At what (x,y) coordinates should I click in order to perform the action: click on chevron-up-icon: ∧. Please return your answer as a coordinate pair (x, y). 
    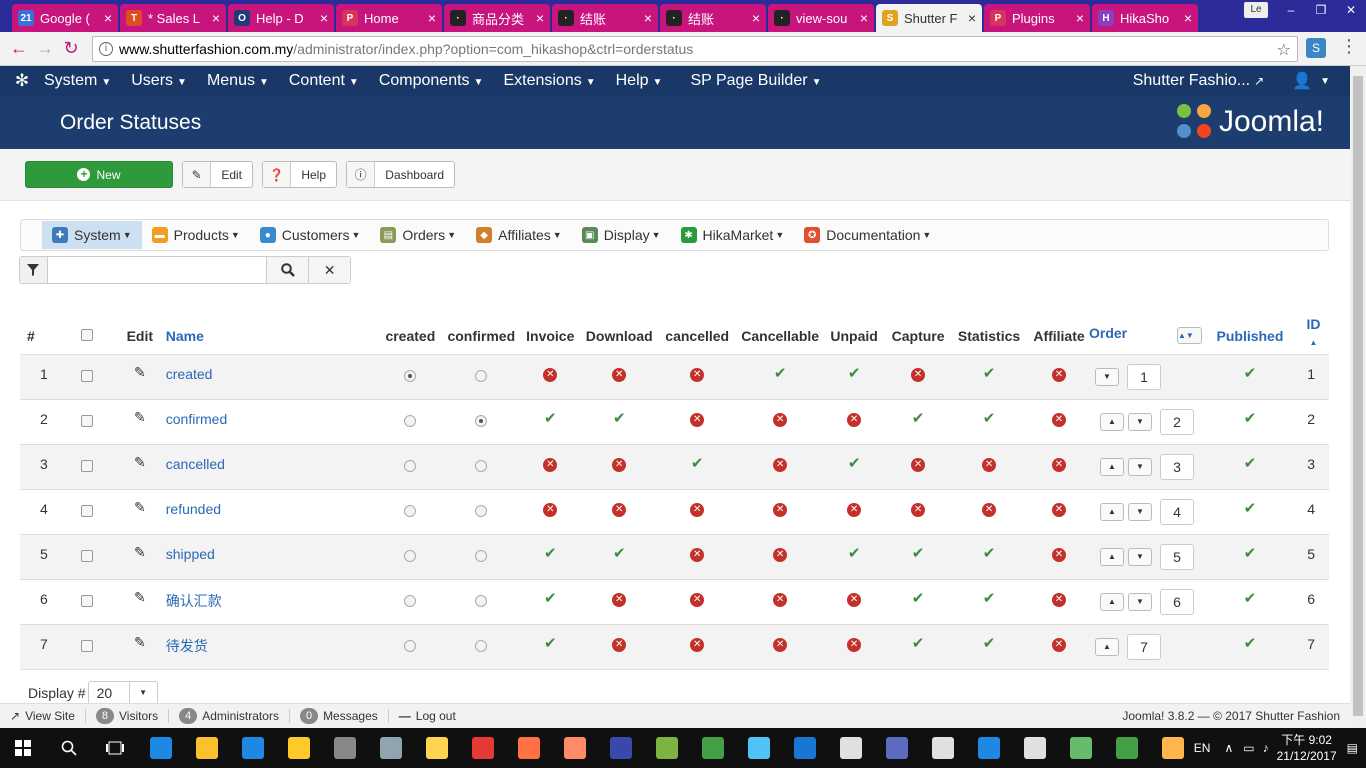
    Looking at the image, I should click on (1228, 748).